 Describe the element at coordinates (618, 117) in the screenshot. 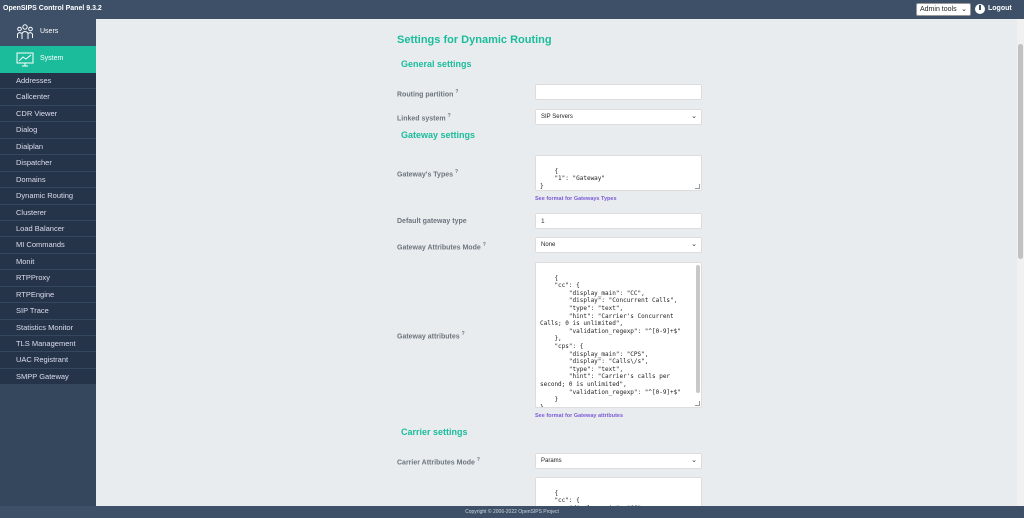

I see `linked-system-select: SIP Servers ⌄` at that location.